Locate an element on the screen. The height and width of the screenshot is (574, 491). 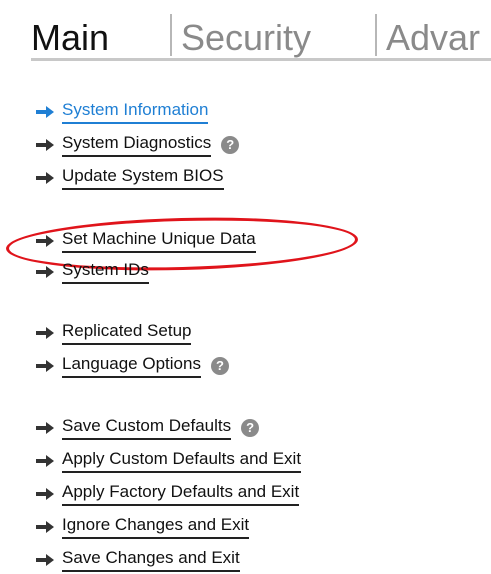
menu-item-set-machine-unique-data: Set Machine Unique Data is located at coordinates (146, 241).